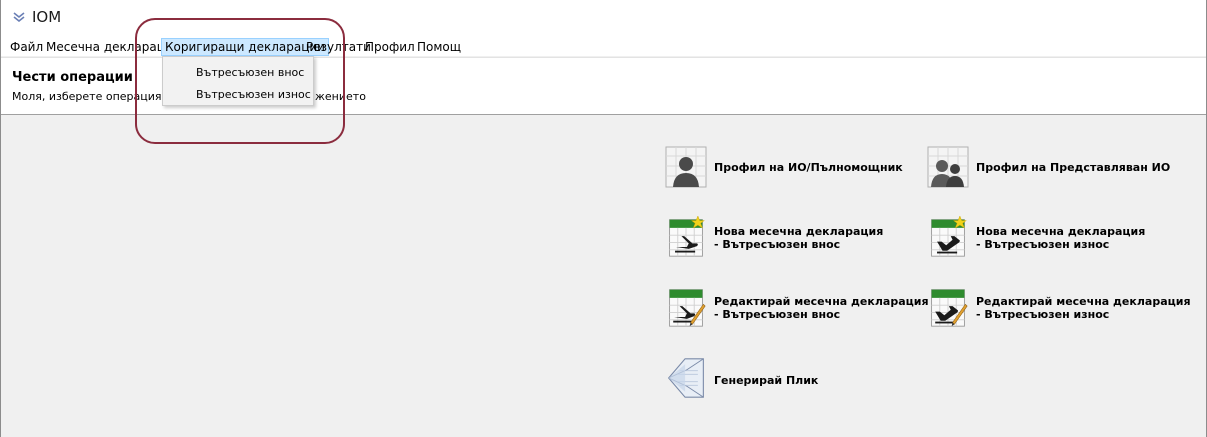 The width and height of the screenshot is (1207, 437). What do you see at coordinates (687, 236) in the screenshot?
I see `new-declaration-import-icon` at bounding box center [687, 236].